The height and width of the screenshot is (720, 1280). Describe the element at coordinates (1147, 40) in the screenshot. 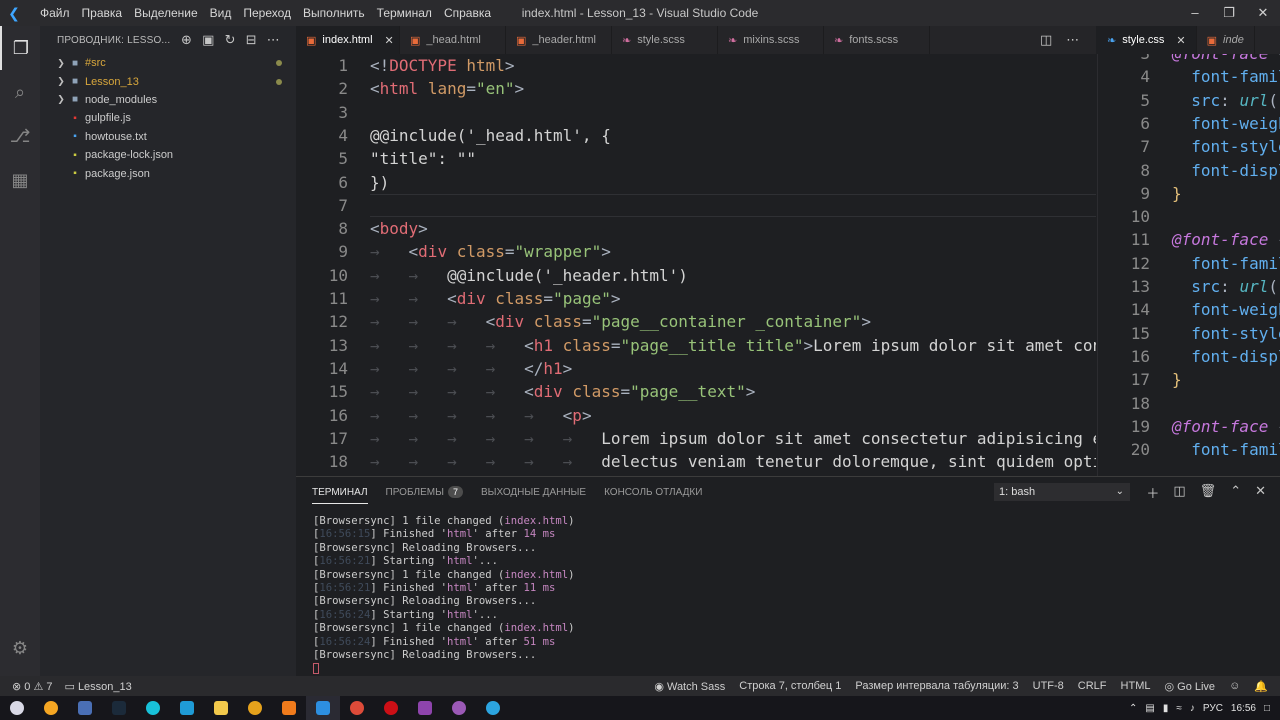

I see `split-tab: ❧ style.css ✕` at that location.